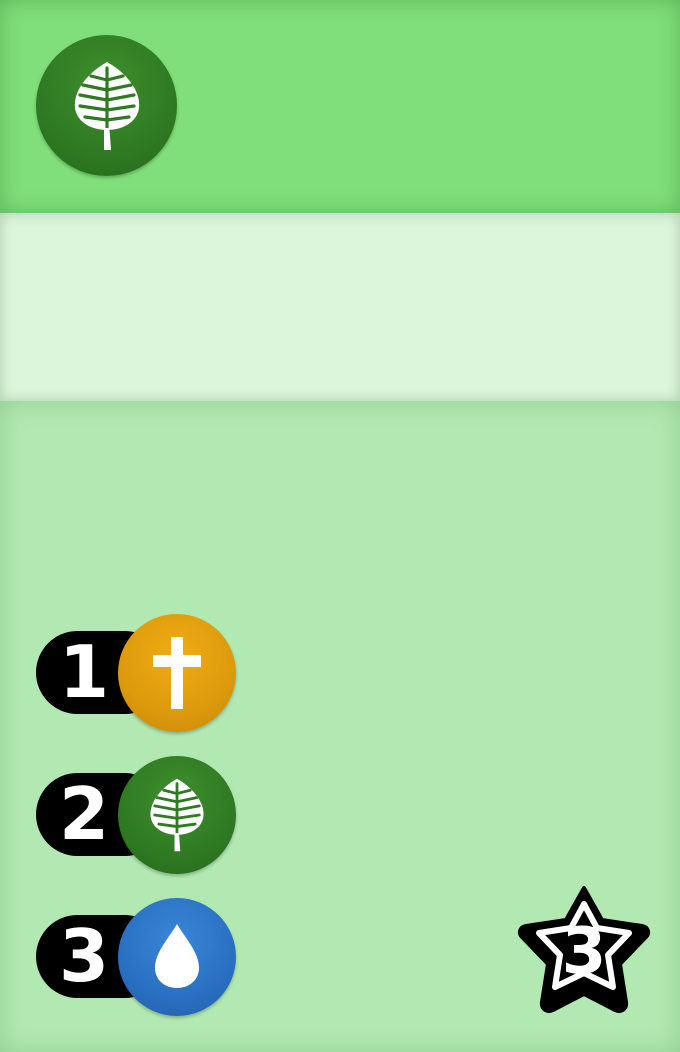 This screenshot has width=680, height=1052. Describe the element at coordinates (84, 672) in the screenshot. I see `step-number: 1` at that location.